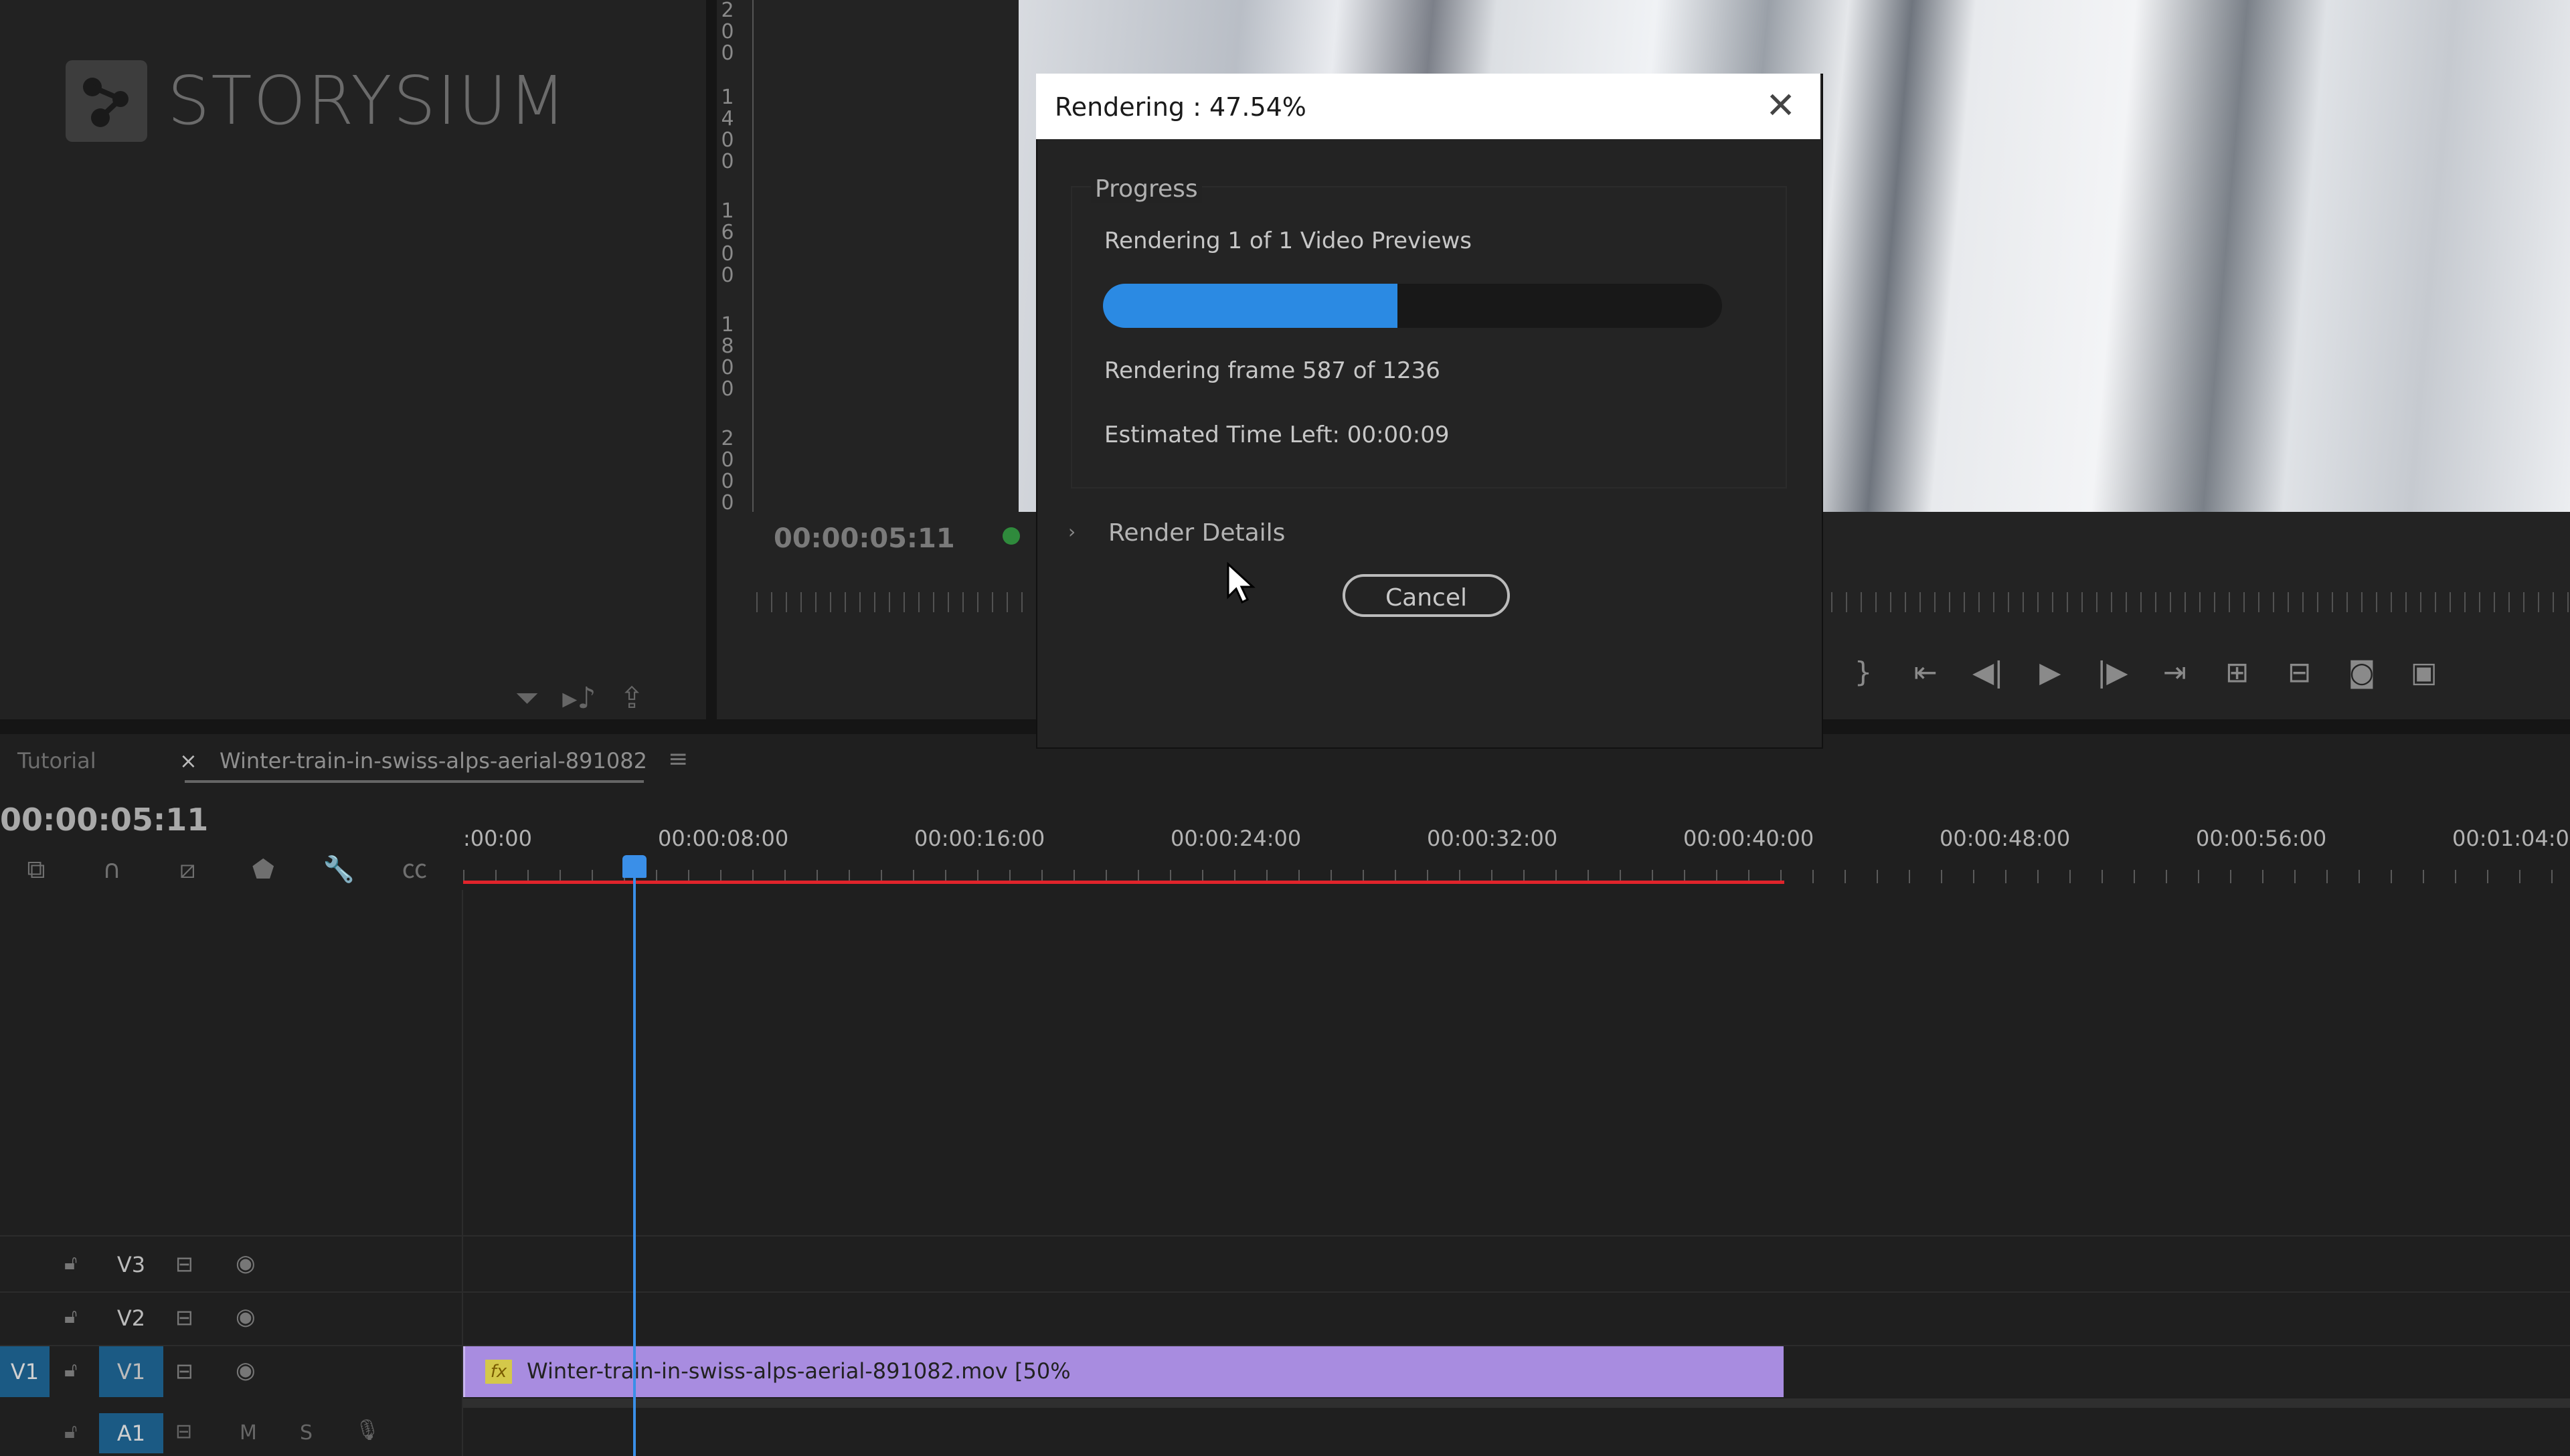  What do you see at coordinates (367, 101) in the screenshot?
I see `logo-text: STORYSIUM` at bounding box center [367, 101].